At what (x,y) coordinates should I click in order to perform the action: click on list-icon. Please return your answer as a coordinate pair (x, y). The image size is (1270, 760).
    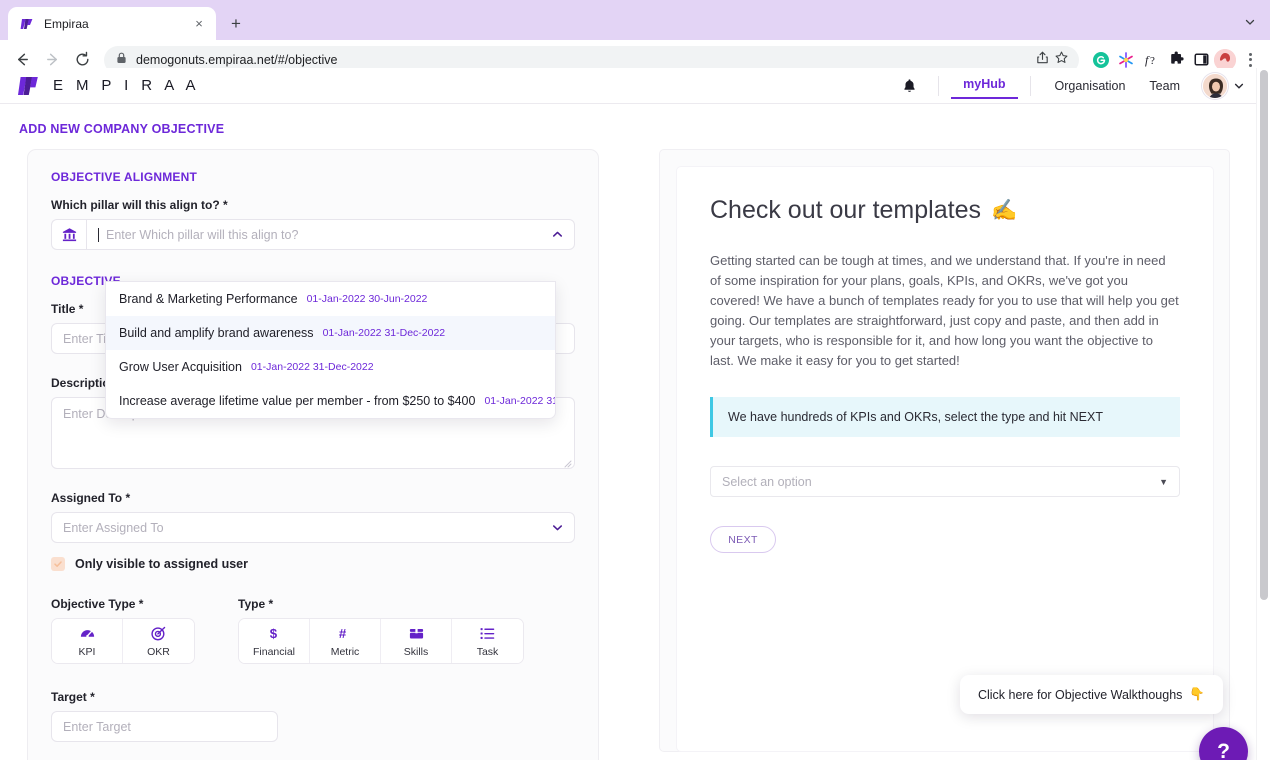
    Looking at the image, I should click on (487, 633).